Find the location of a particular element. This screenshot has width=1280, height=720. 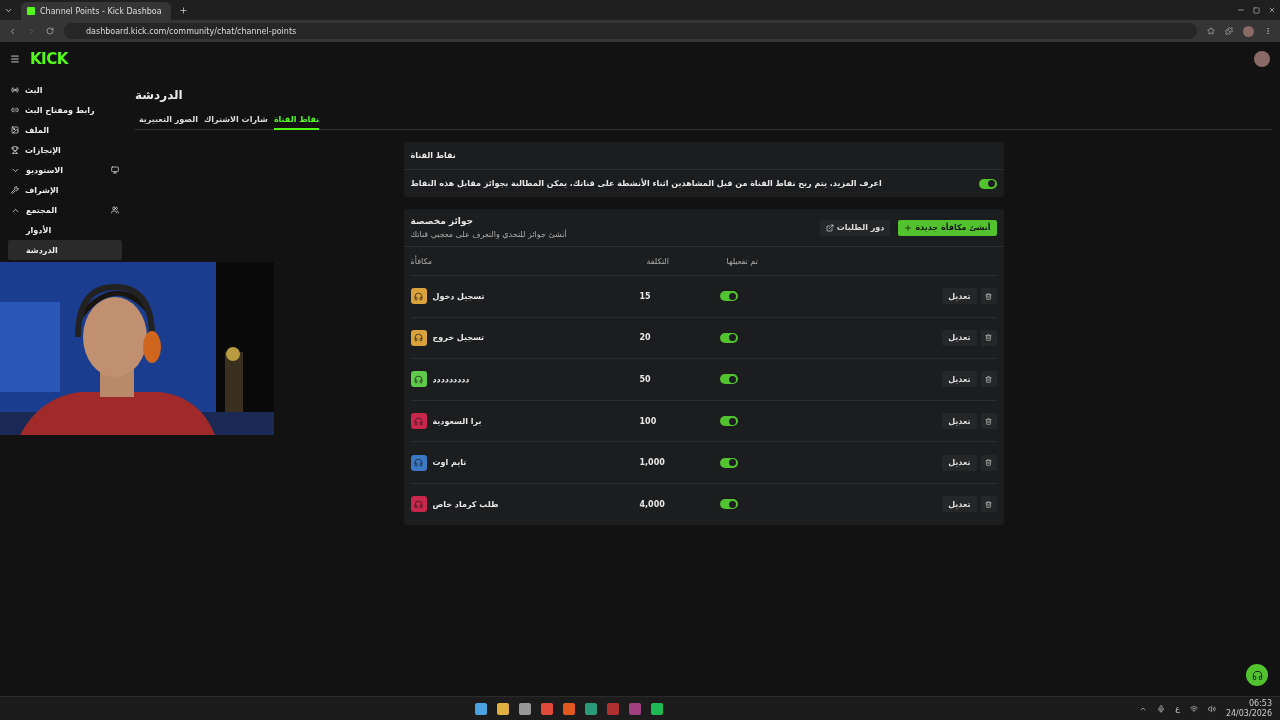

reward-name: تسجيل خروج is located at coordinates (458, 338).